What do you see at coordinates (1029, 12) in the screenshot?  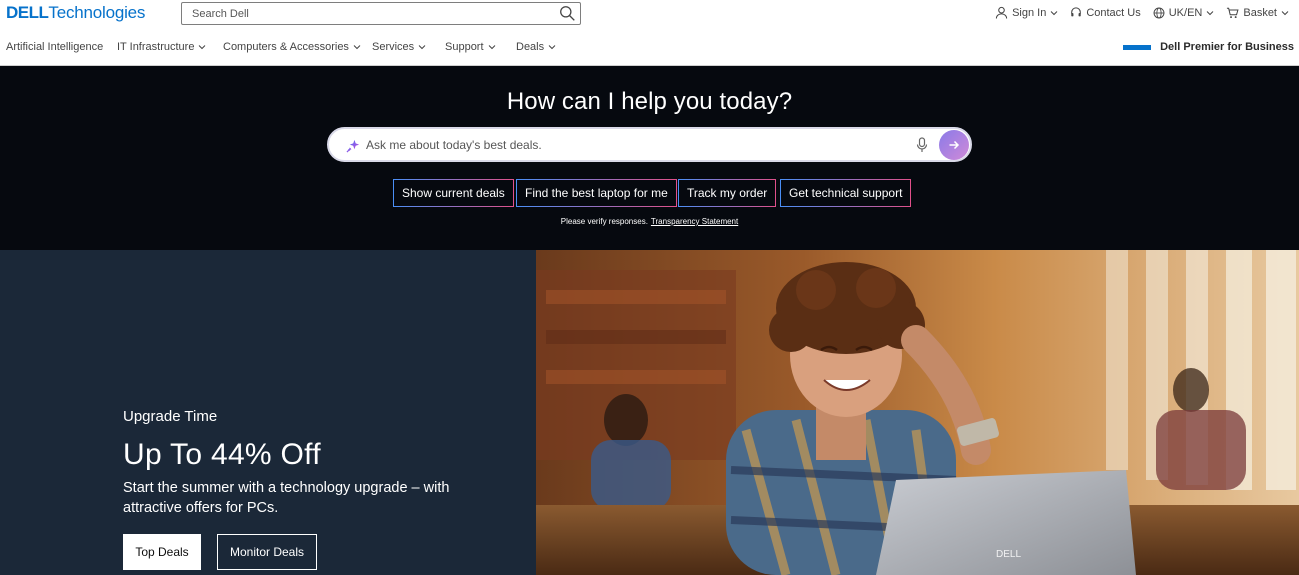 I see `sign-in-label: Sign In` at bounding box center [1029, 12].